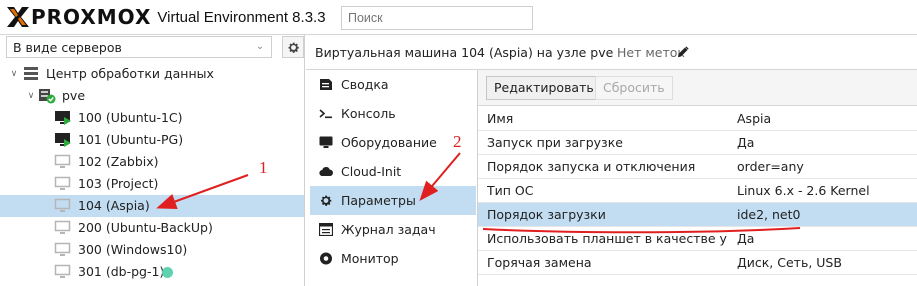 Image resolution: width=917 pixels, height=286 pixels. Describe the element at coordinates (555, 142) in the screenshot. I see `option-key: Запуск при загрузке` at that location.